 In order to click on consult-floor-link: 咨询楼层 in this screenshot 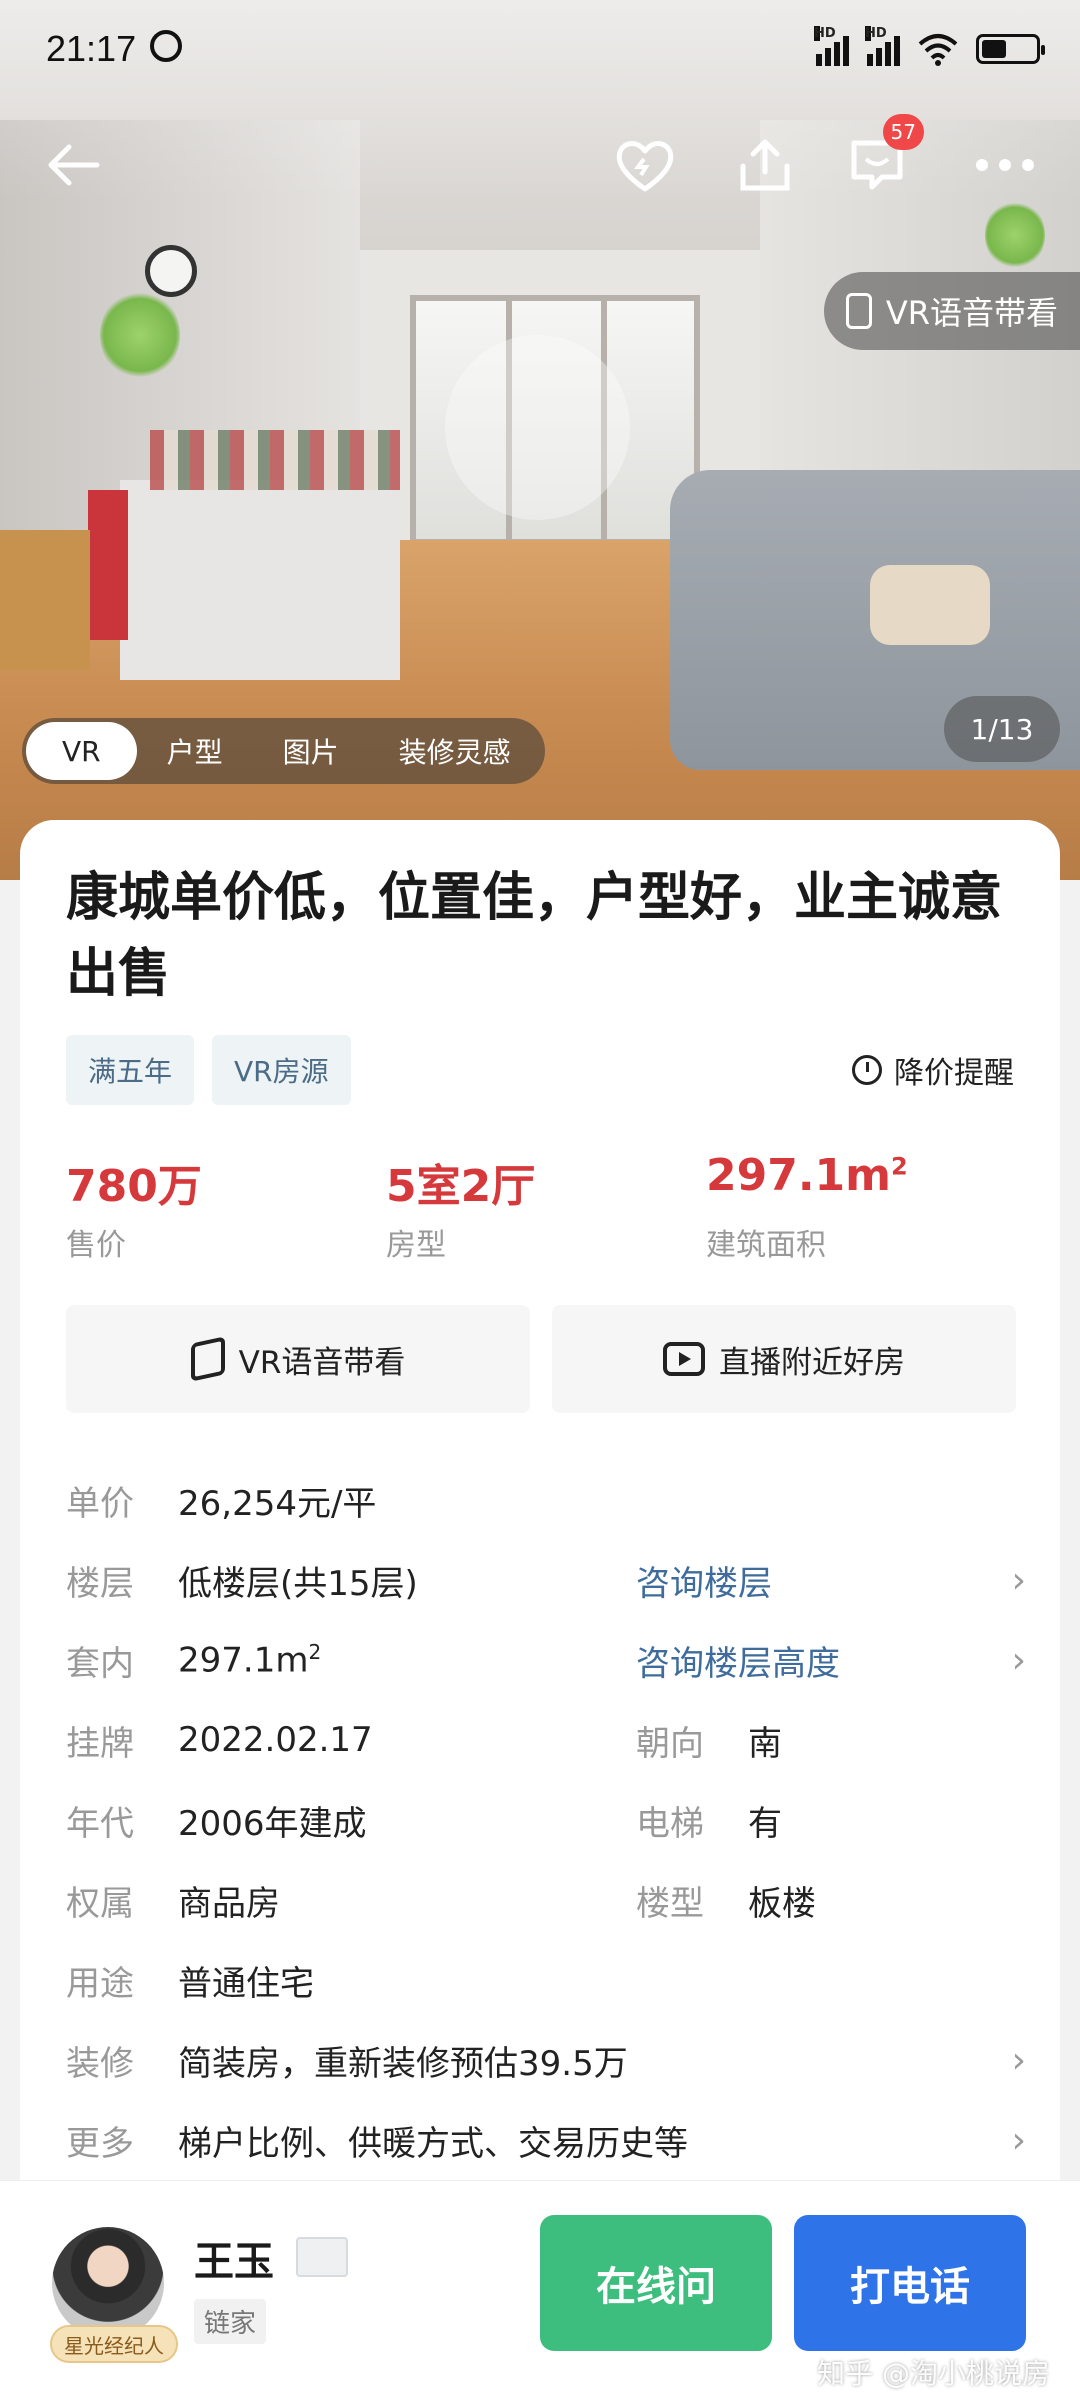, I will do `click(704, 1580)`.